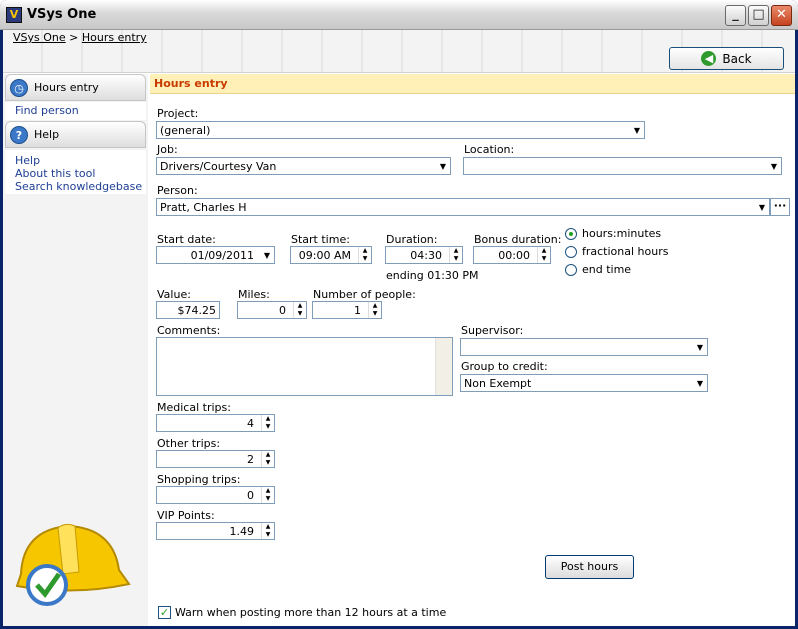 Image resolution: width=798 pixels, height=629 pixels. I want to click on bonus-duration-stepper: 00:00 ▲ ▼, so click(512, 255).